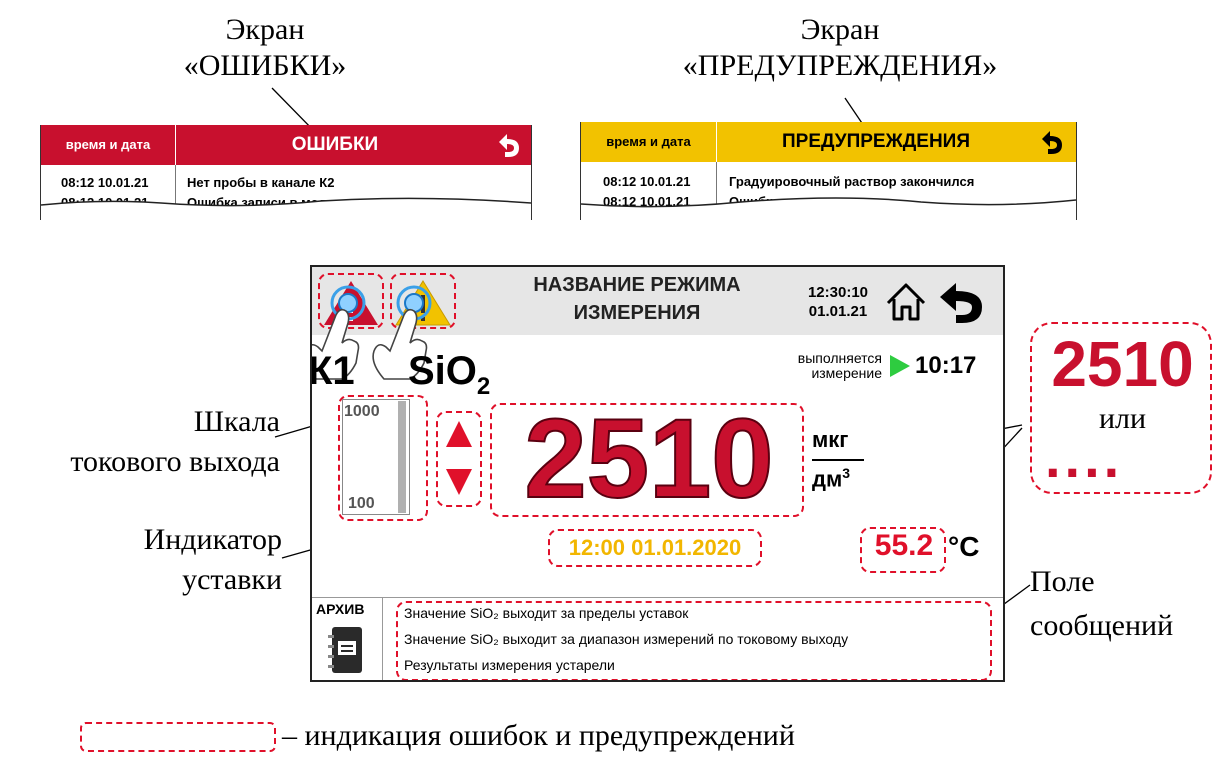  What do you see at coordinates (846, 473) in the screenshot?
I see `unit-superscript: 3` at bounding box center [846, 473].